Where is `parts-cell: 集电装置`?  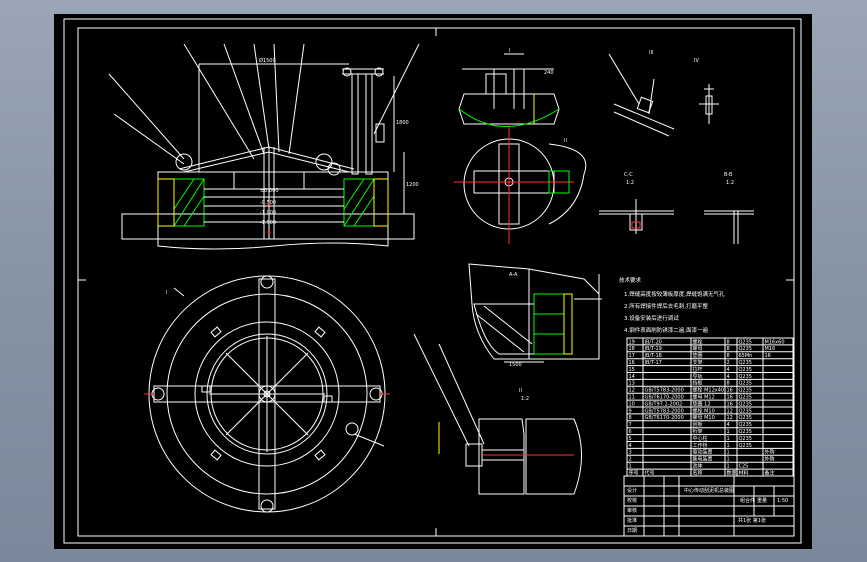
parts-cell: 集电装置 is located at coordinates (703, 459).